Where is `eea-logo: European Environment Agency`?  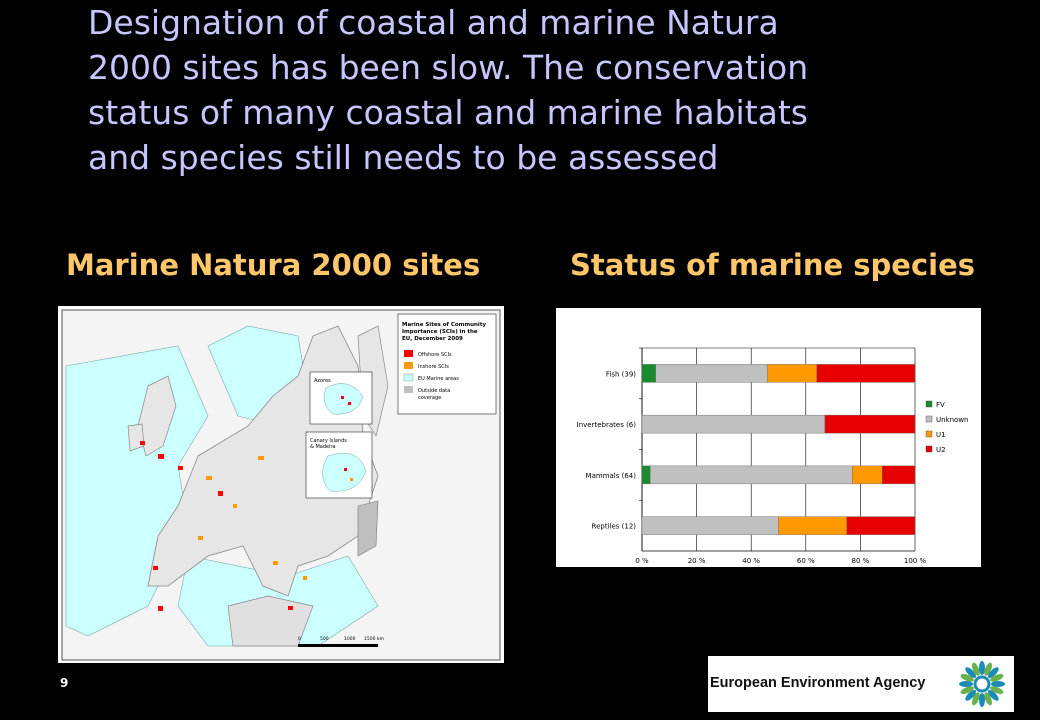
eea-logo: European Environment Agency is located at coordinates (861, 684).